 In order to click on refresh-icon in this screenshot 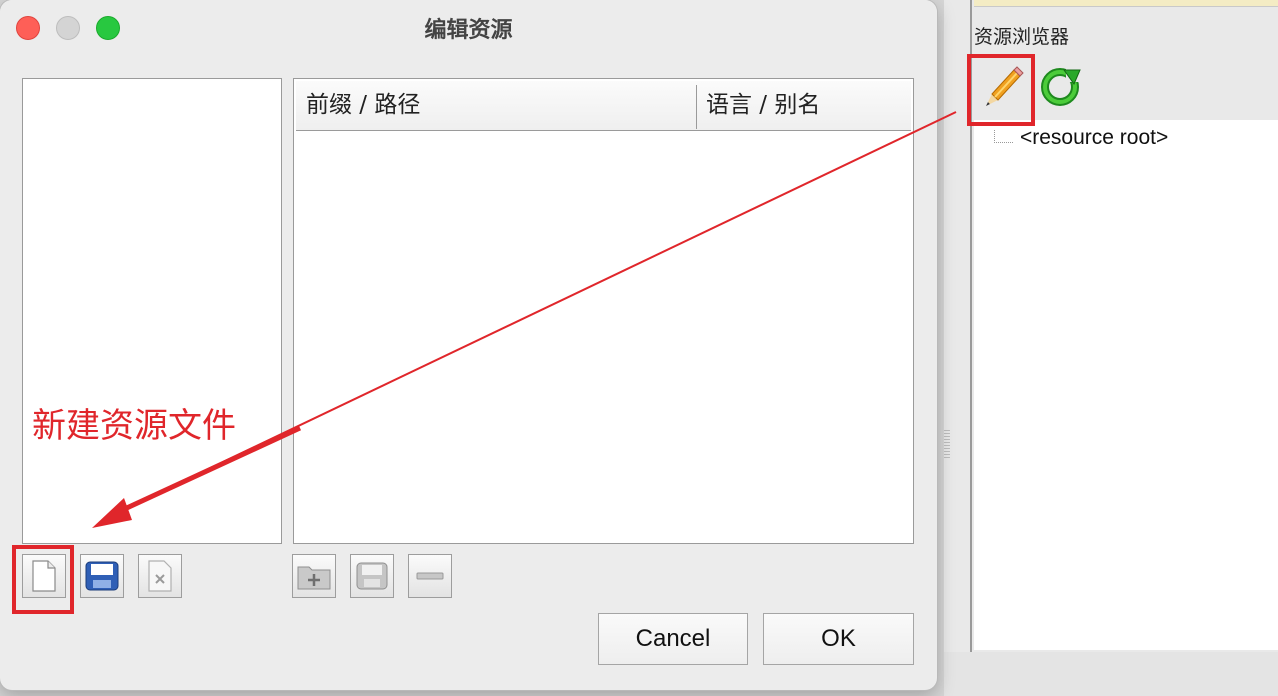, I will do `click(1061, 87)`.